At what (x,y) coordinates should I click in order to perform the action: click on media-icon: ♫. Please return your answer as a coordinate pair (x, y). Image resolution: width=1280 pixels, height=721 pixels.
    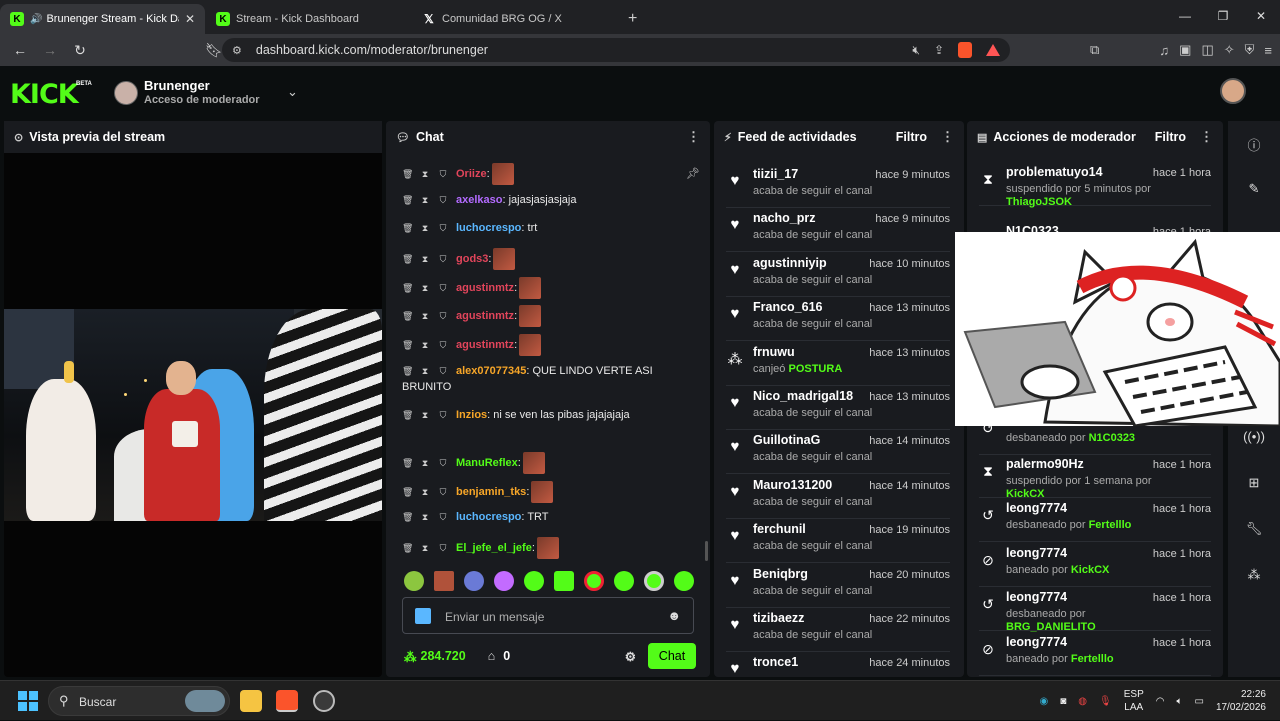
    Looking at the image, I should click on (1164, 50).